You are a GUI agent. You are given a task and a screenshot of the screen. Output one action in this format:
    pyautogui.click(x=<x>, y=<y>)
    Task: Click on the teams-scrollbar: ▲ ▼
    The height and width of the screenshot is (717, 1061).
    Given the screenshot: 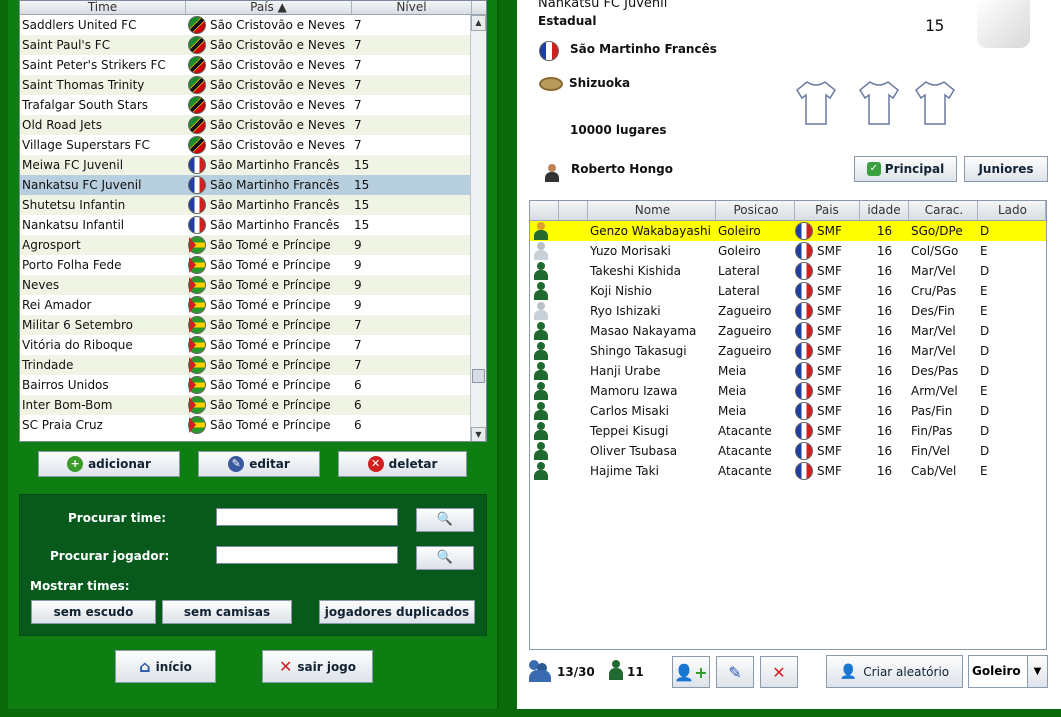 What is the action you would take?
    pyautogui.click(x=478, y=228)
    